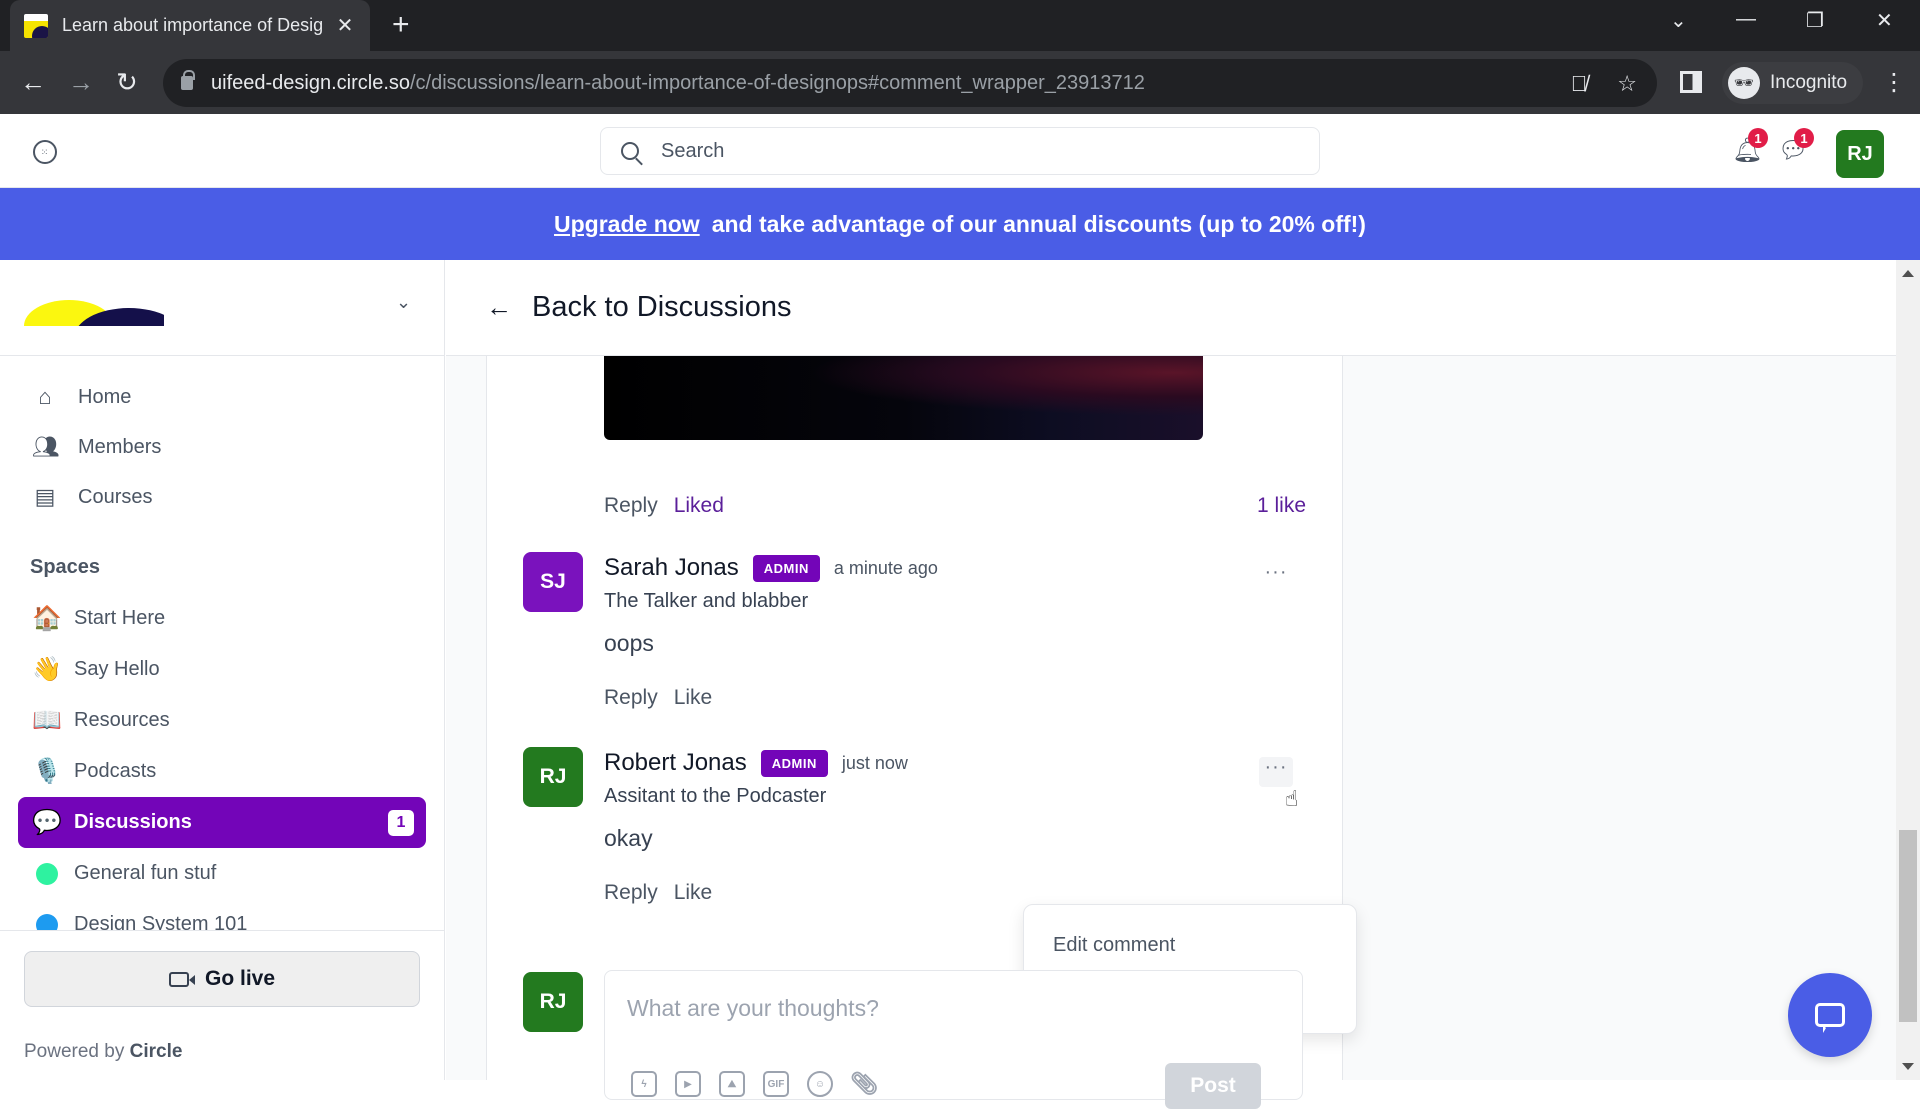 Image resolution: width=1920 pixels, height=1109 pixels. Describe the element at coordinates (699, 506) in the screenshot. I see `liked-button: Liked` at that location.